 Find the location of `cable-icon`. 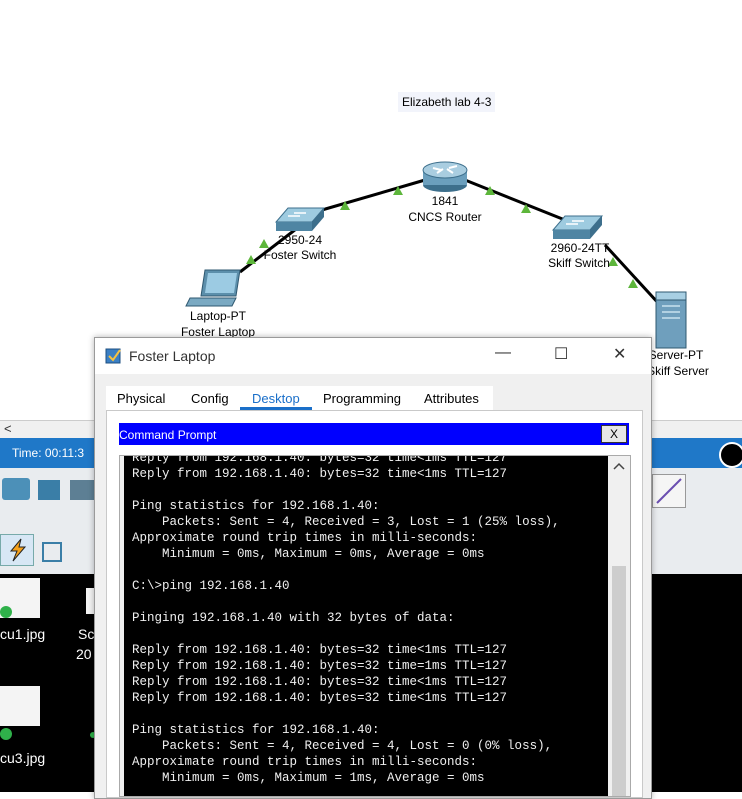

cable-icon is located at coordinates (669, 491).